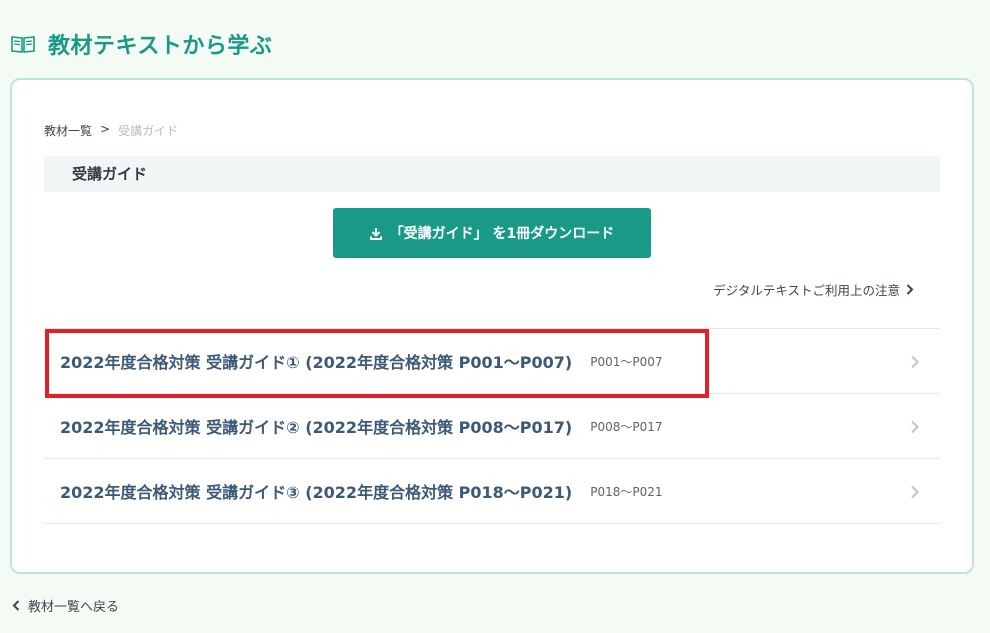 The height and width of the screenshot is (633, 990). I want to click on section-title: 受講ガイド, so click(492, 174).